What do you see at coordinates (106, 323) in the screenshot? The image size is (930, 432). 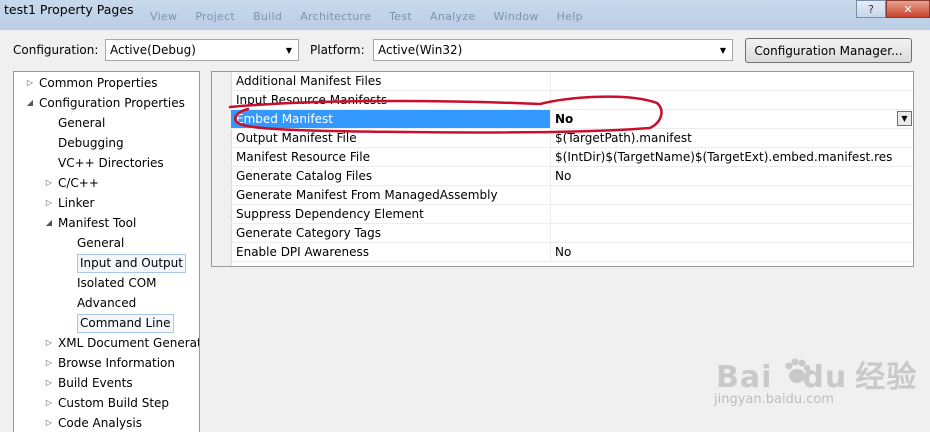 I see `tree-item: Command Line` at bounding box center [106, 323].